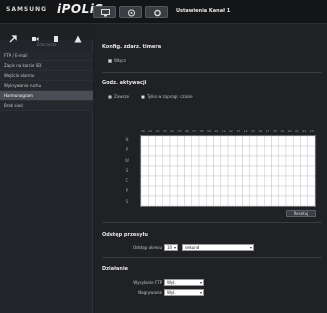  I want to click on schedule-radio, so click(143, 97).